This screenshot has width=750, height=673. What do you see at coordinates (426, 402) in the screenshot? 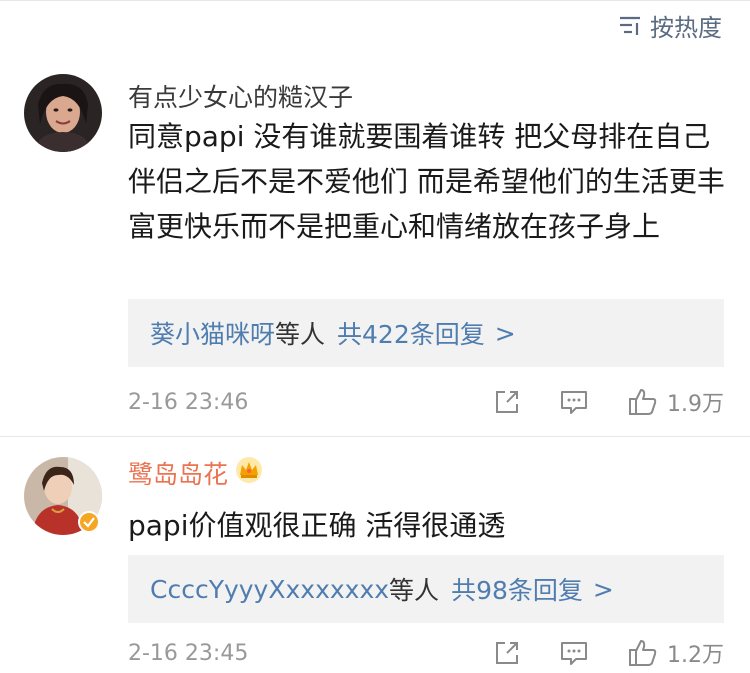
I see `comment-meta: 2-16 23:46 1.9万` at bounding box center [426, 402].